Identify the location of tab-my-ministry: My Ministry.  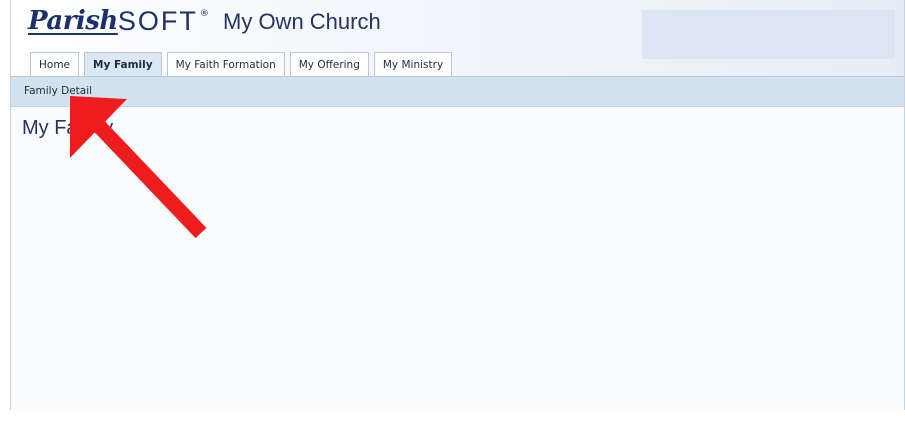
(413, 64).